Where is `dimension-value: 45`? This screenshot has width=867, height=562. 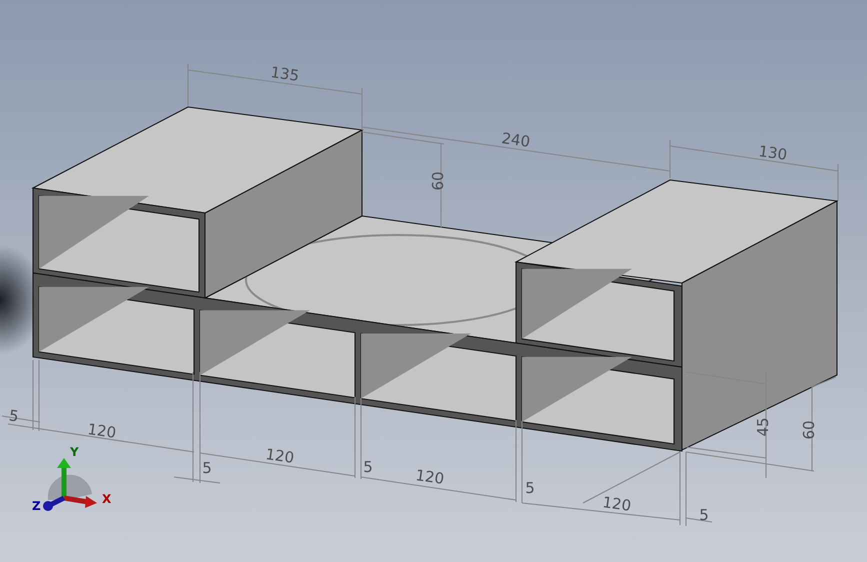
dimension-value: 45 is located at coordinates (763, 427).